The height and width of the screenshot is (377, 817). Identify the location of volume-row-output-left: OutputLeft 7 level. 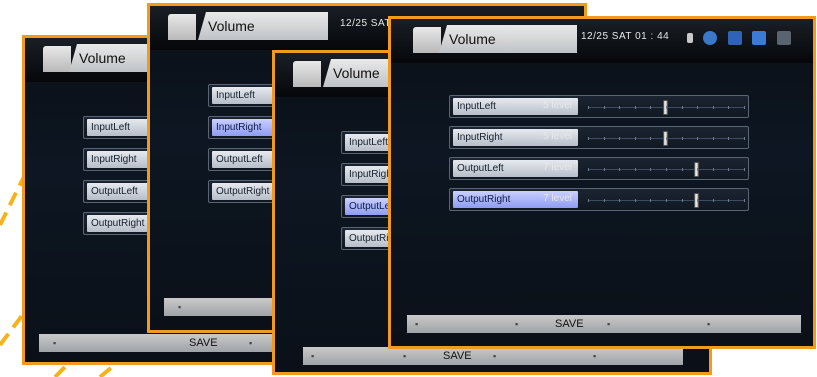
(599, 168).